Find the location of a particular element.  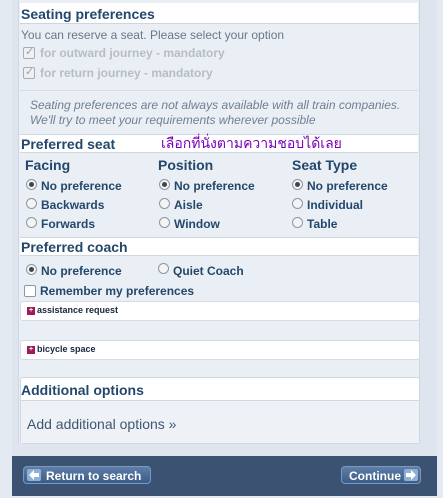

remember-preferences-checkbox is located at coordinates (30, 291).